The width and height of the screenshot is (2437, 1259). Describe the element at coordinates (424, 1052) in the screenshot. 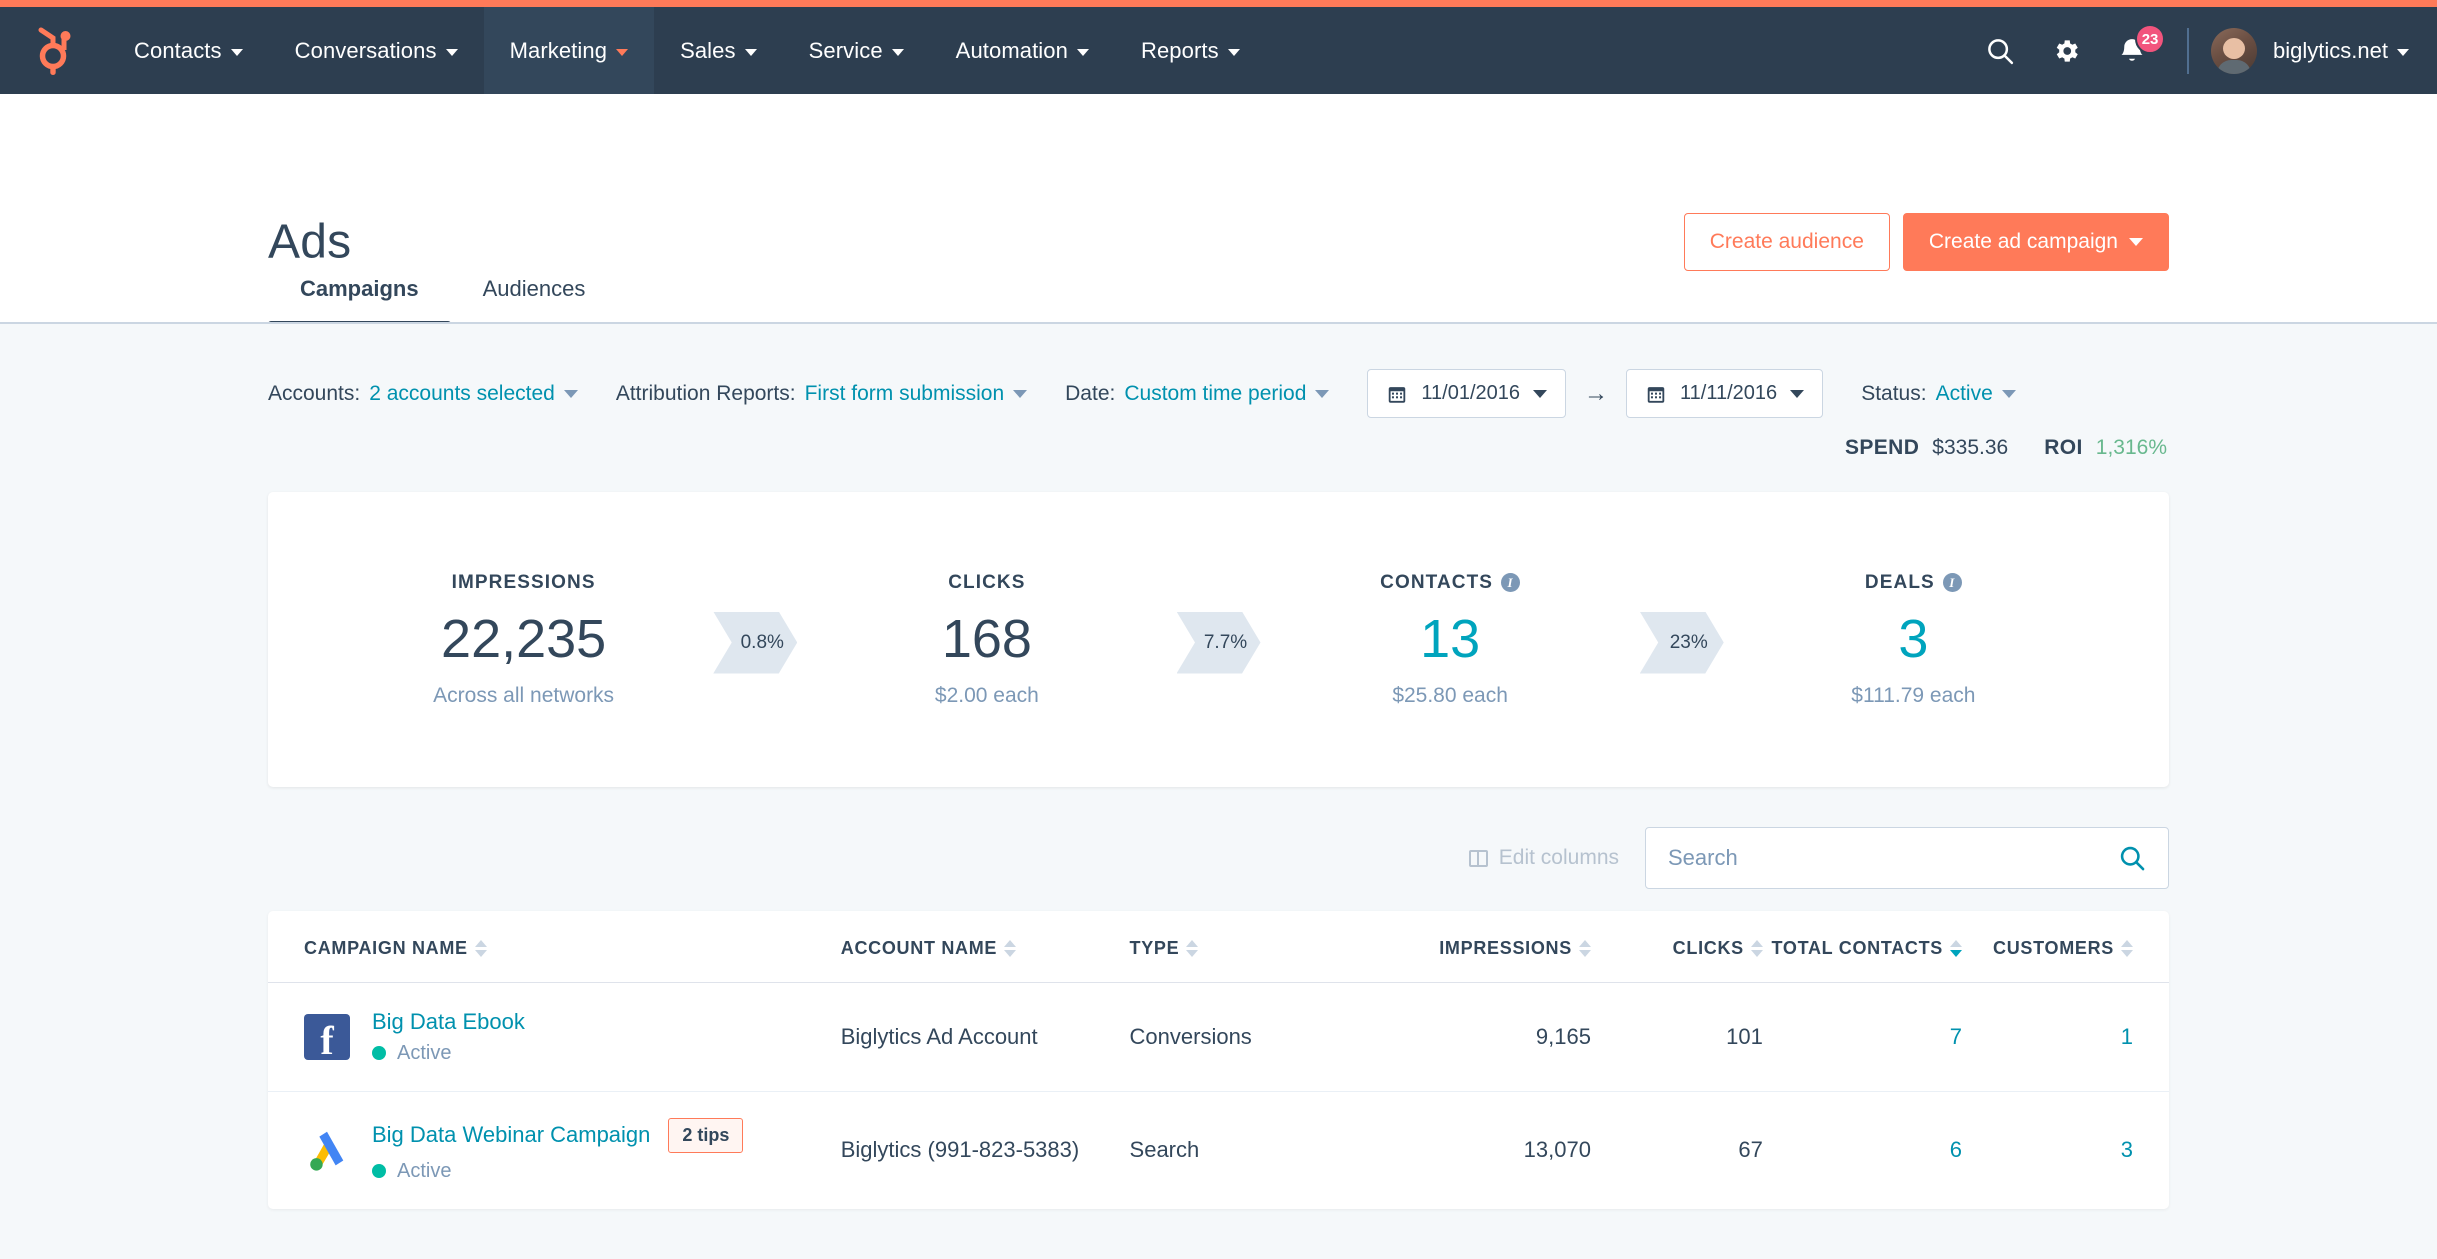

I see `campaign-status-label: Active` at that location.